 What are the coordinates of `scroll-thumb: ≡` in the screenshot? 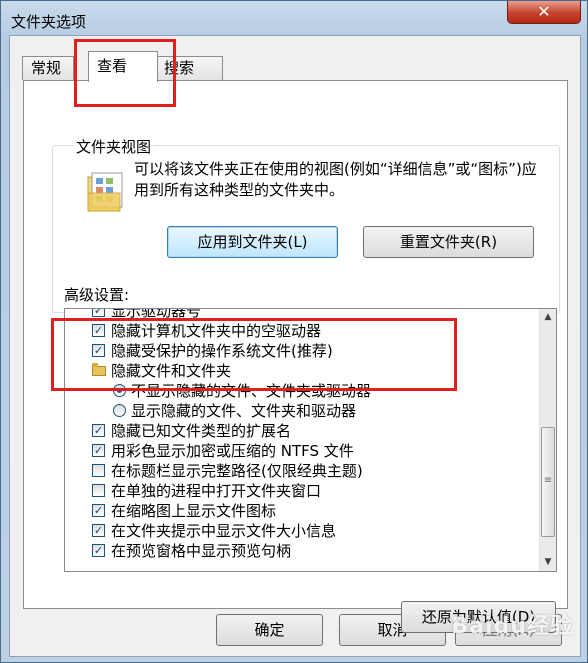 It's located at (548, 482).